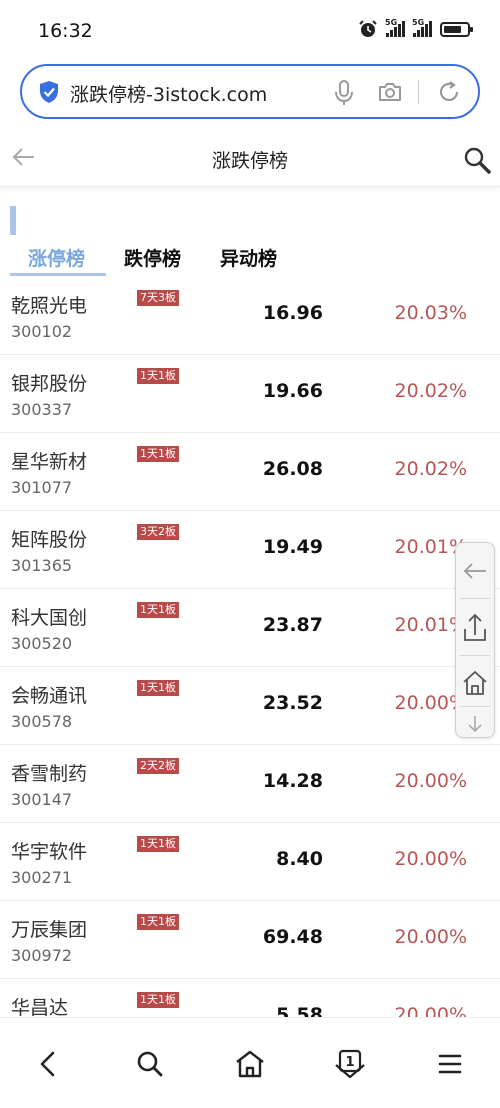  What do you see at coordinates (49, 462) in the screenshot?
I see `stock-name: 星华新材` at bounding box center [49, 462].